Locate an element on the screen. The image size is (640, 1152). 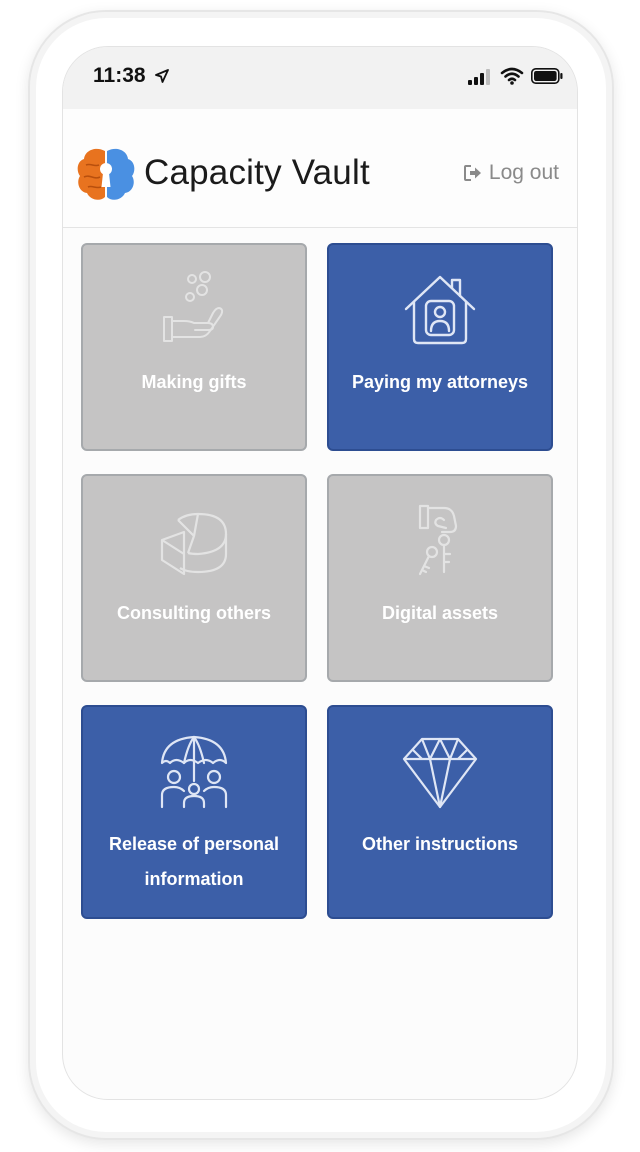
brain-keyhole-logo-icon is located at coordinates (106, 174).